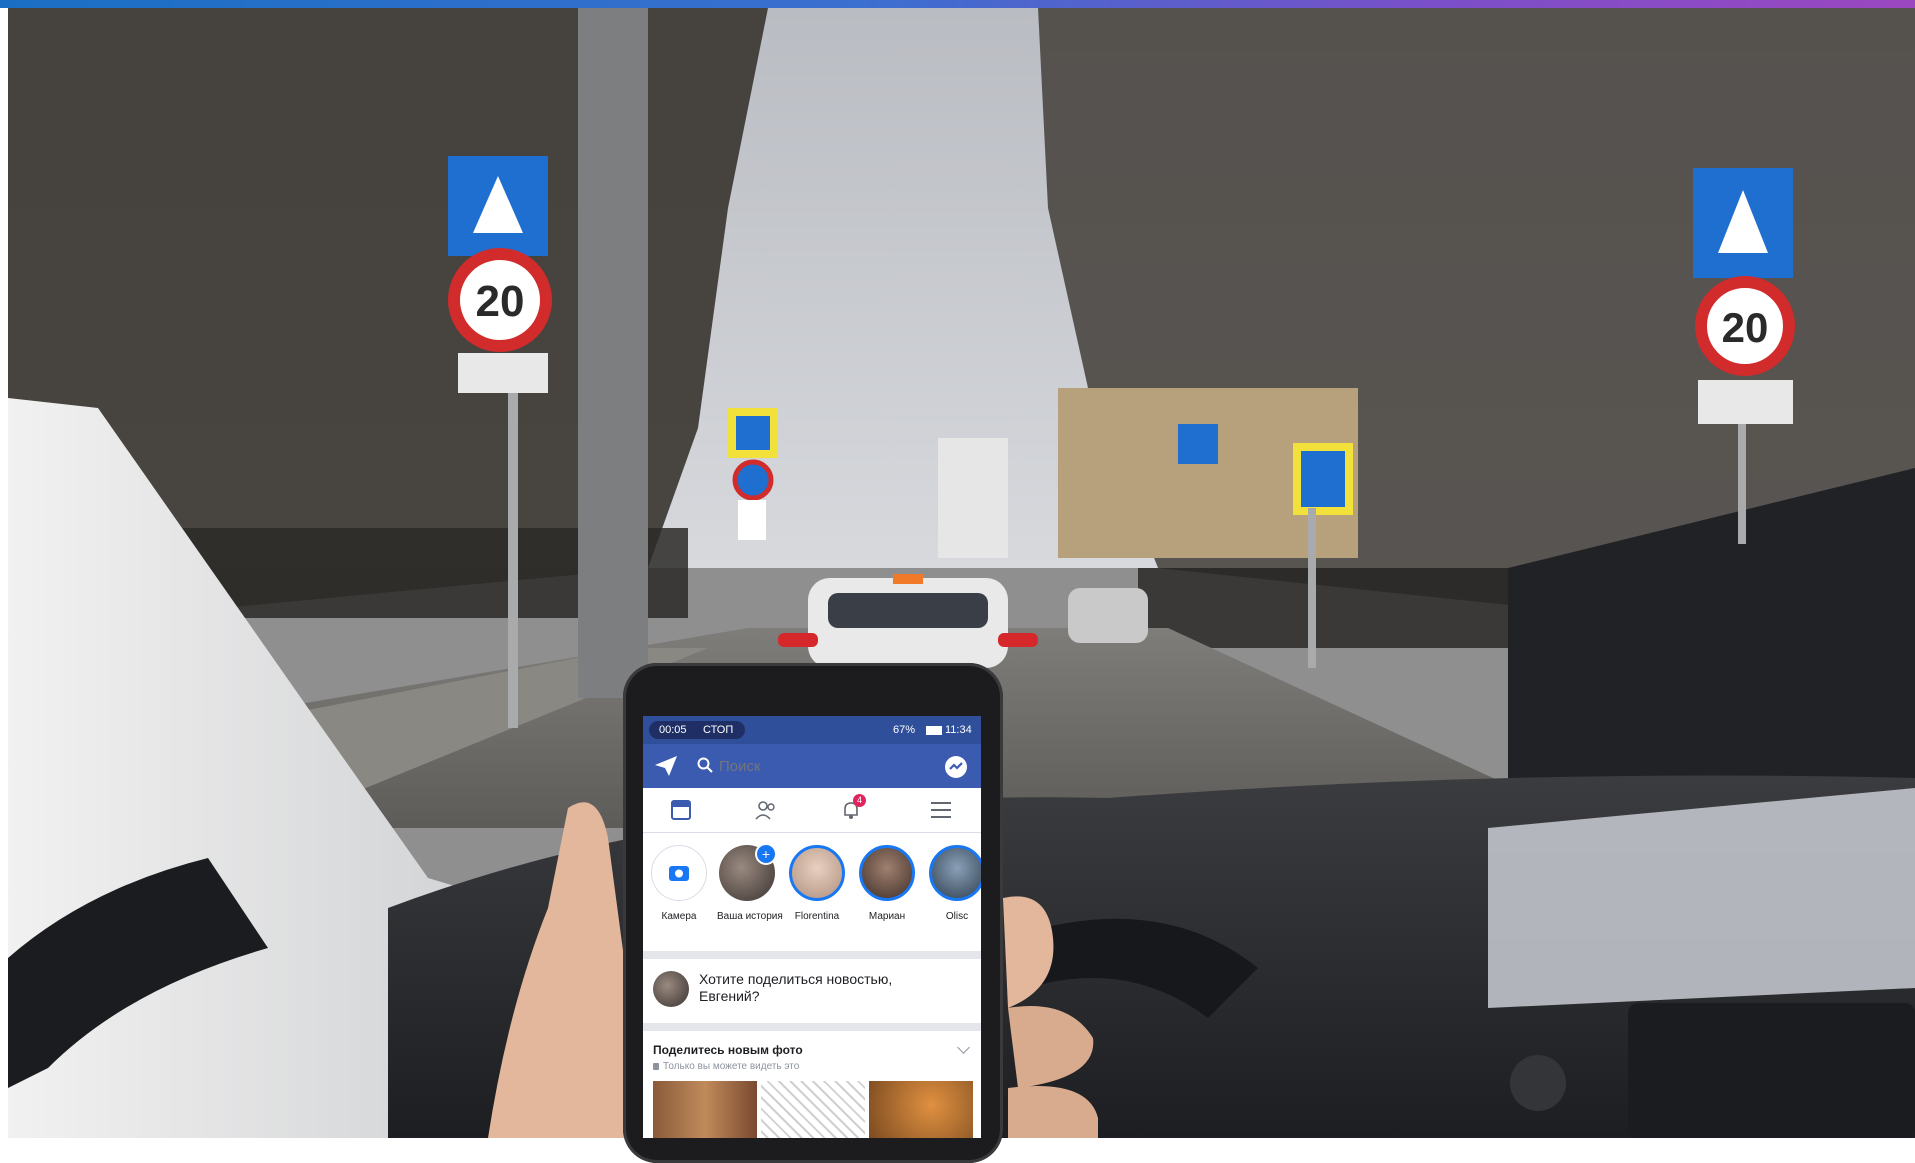 The height and width of the screenshot is (1163, 1915). Describe the element at coordinates (656, 1066) in the screenshot. I see `lock-icon` at that location.